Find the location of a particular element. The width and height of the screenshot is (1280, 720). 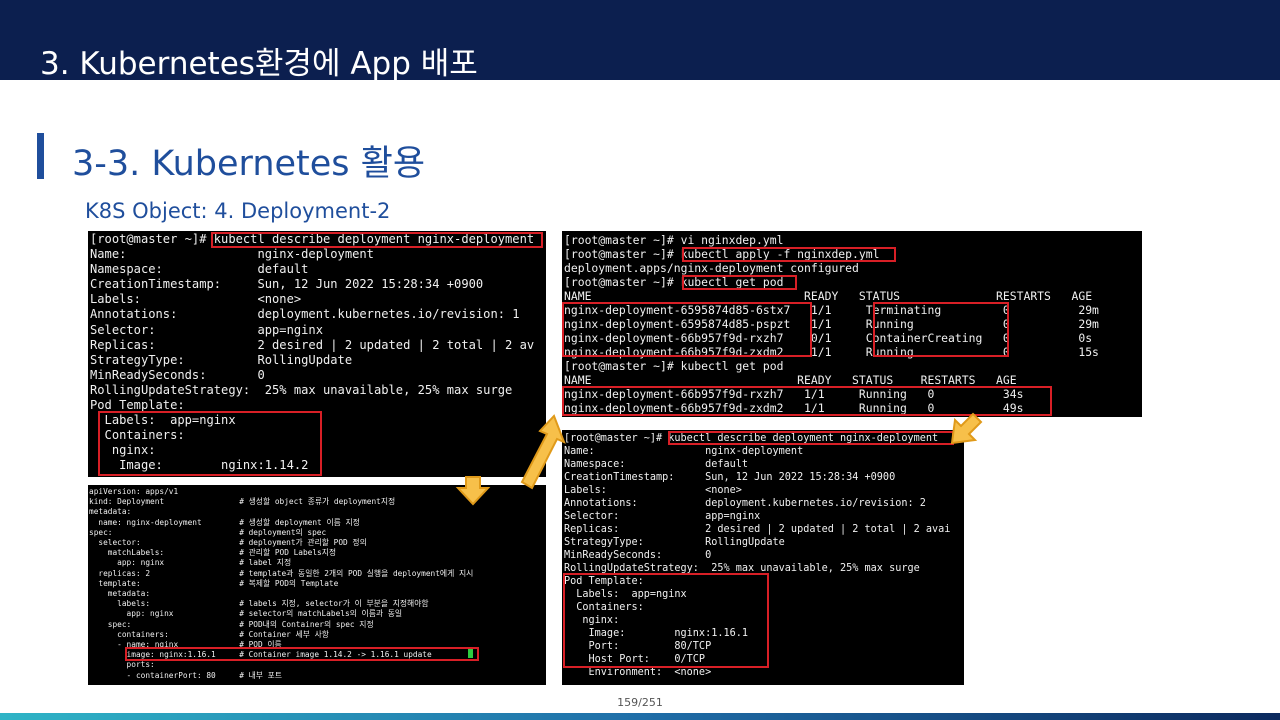

highlight-getpod-command is located at coordinates (739, 282).